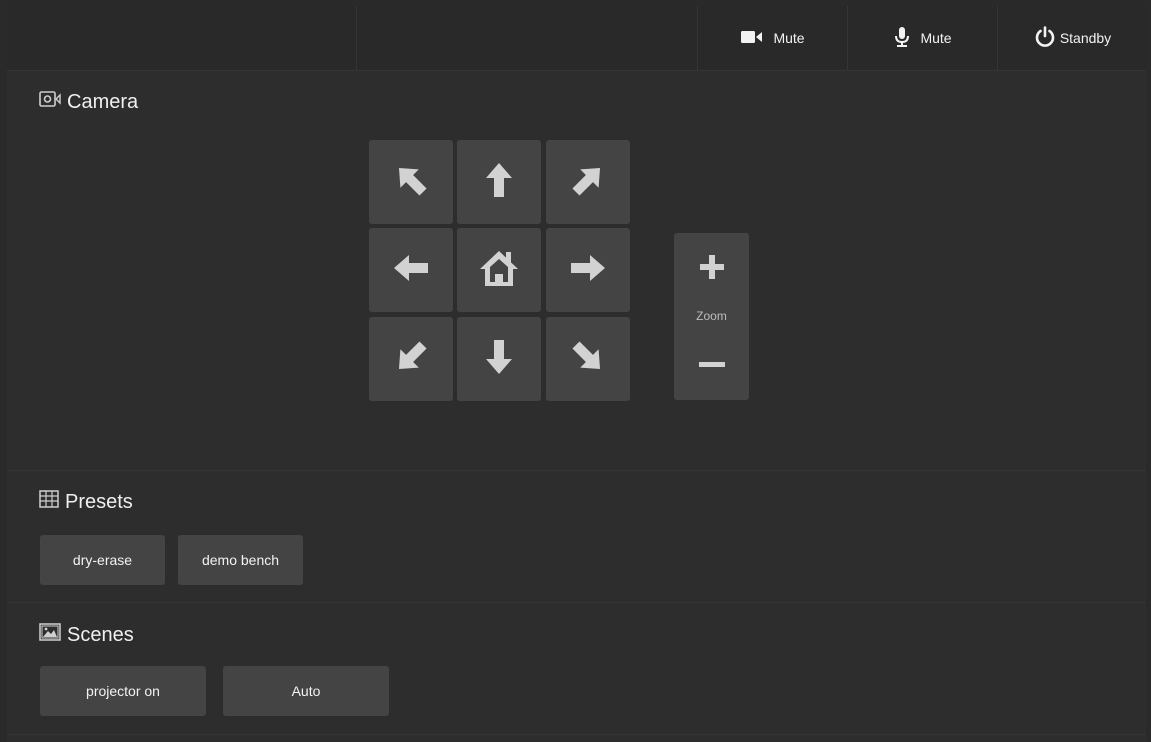 The width and height of the screenshot is (1151, 742). What do you see at coordinates (100, 634) in the screenshot?
I see `scenes-title: Scenes` at bounding box center [100, 634].